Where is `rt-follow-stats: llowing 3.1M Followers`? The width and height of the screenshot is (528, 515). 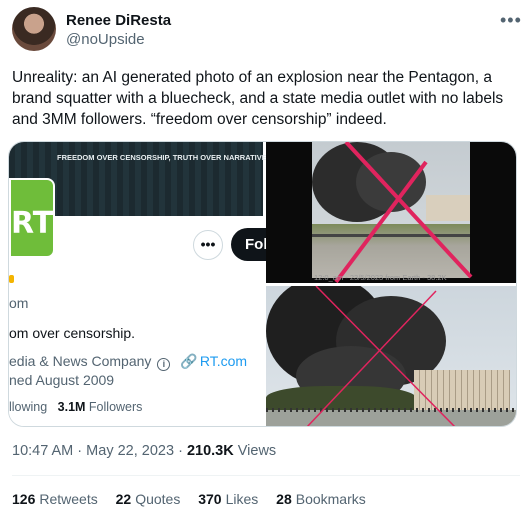 rt-follow-stats: llowing 3.1M Followers is located at coordinates (75, 407).